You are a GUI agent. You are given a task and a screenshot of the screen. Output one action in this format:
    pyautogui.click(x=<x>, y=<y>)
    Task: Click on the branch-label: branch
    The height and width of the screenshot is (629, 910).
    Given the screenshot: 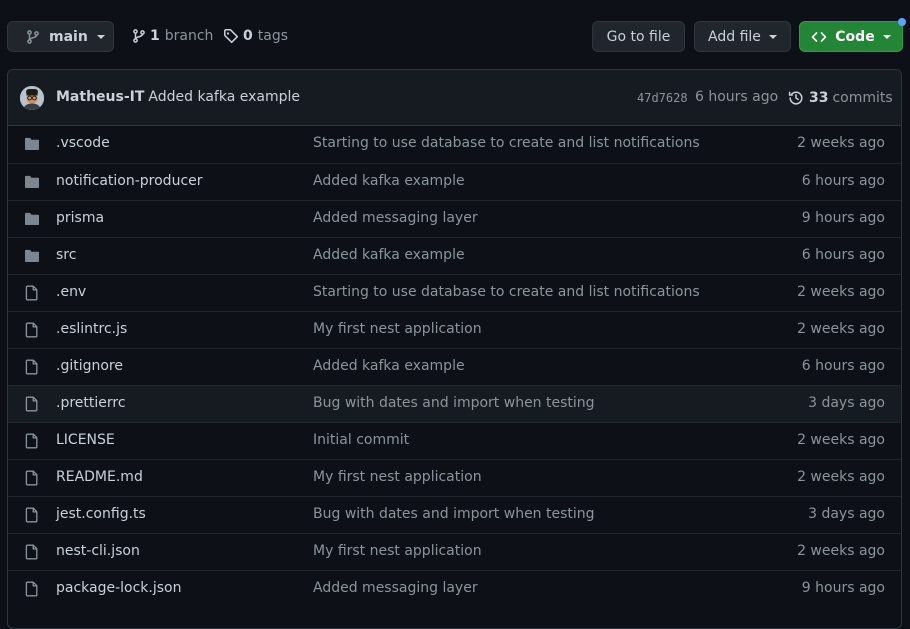 What is the action you would take?
    pyautogui.click(x=189, y=36)
    